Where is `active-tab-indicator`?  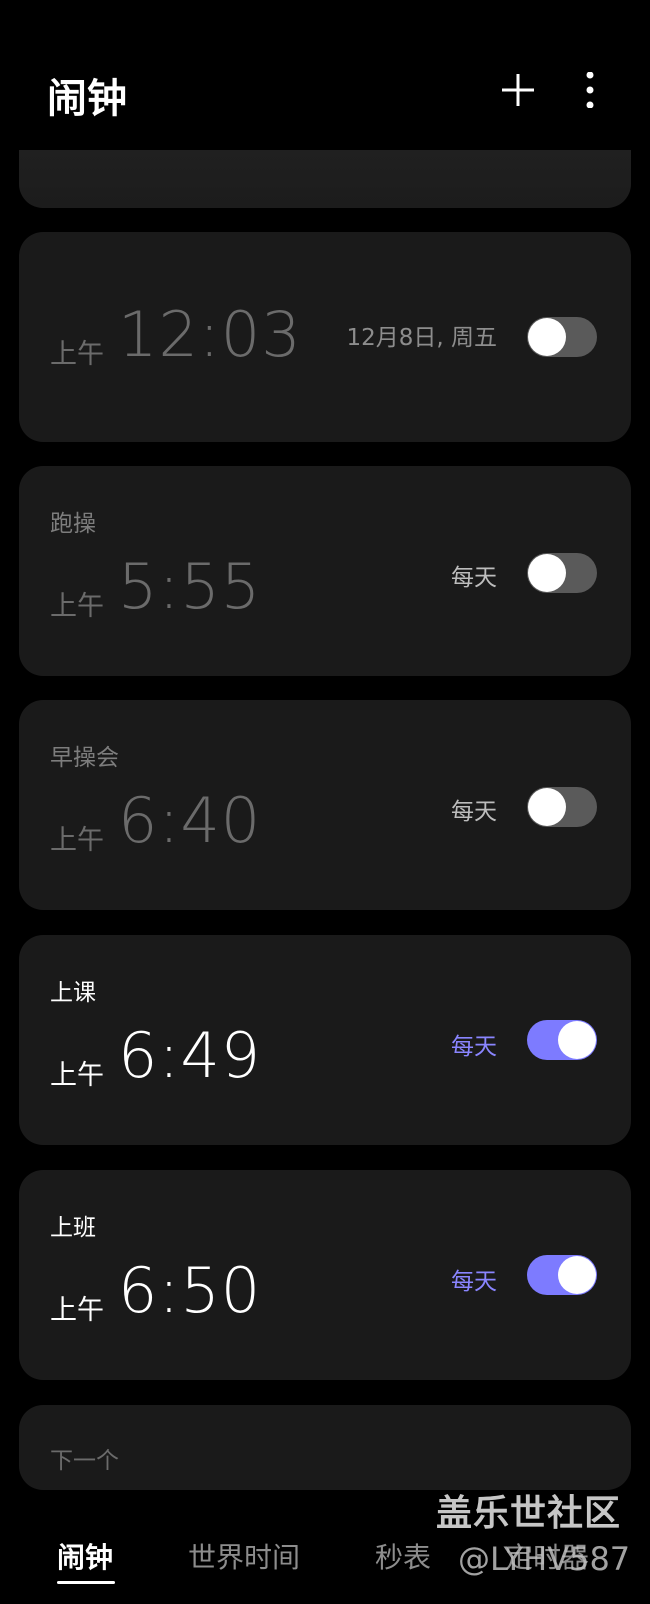
active-tab-indicator is located at coordinates (86, 1582).